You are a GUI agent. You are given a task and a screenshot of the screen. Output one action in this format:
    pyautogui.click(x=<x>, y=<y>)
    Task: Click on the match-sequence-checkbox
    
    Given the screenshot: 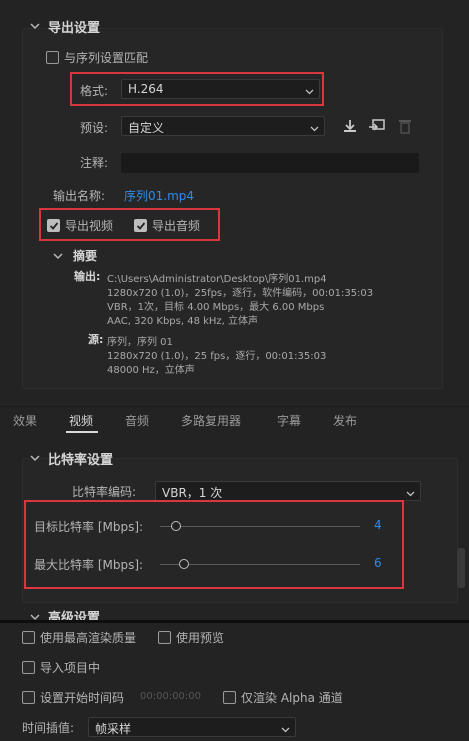 What is the action you would take?
    pyautogui.click(x=52, y=57)
    